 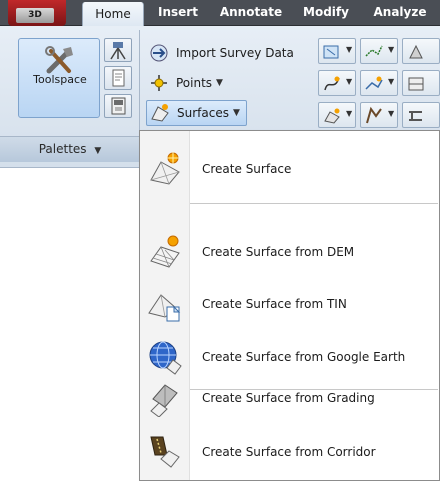 What do you see at coordinates (415, 116) in the screenshot?
I see `pipe-network-icon` at bounding box center [415, 116].